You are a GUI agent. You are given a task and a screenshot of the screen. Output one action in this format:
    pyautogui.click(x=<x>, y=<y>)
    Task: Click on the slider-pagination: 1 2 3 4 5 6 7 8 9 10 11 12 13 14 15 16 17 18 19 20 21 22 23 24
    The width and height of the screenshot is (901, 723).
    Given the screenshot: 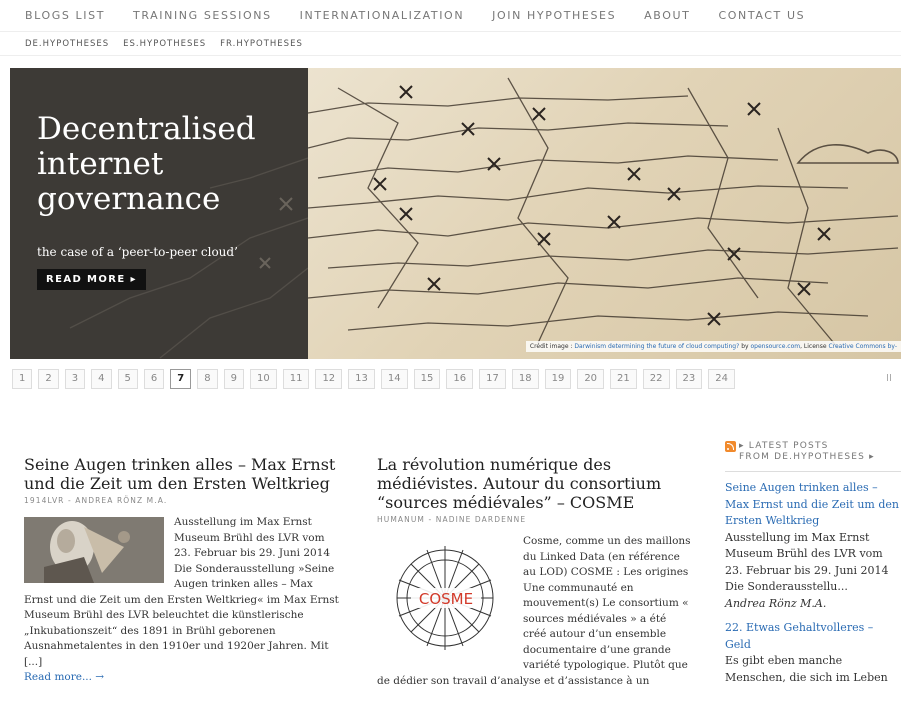 What is the action you would take?
    pyautogui.click(x=376, y=379)
    